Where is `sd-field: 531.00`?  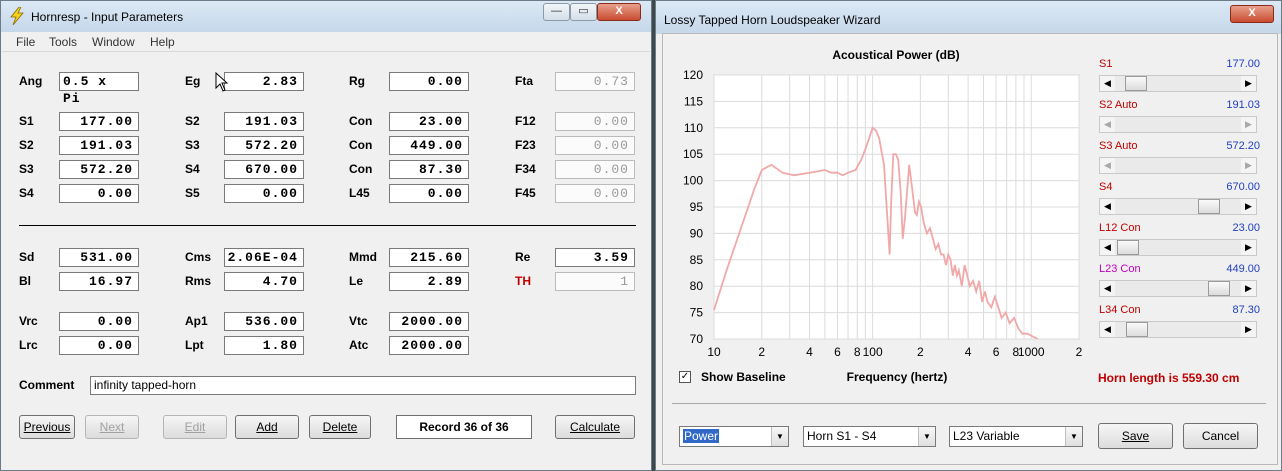
sd-field: 531.00 is located at coordinates (99, 257).